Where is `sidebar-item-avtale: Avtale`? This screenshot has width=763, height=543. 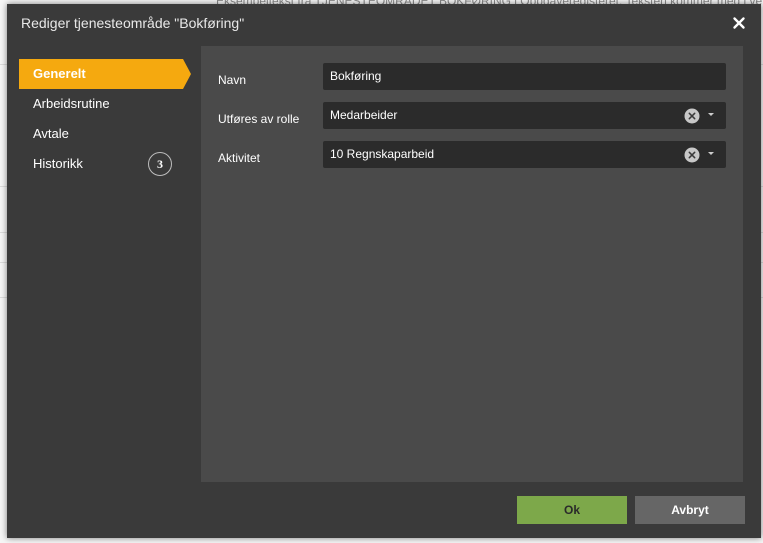 sidebar-item-avtale: Avtale is located at coordinates (105, 134).